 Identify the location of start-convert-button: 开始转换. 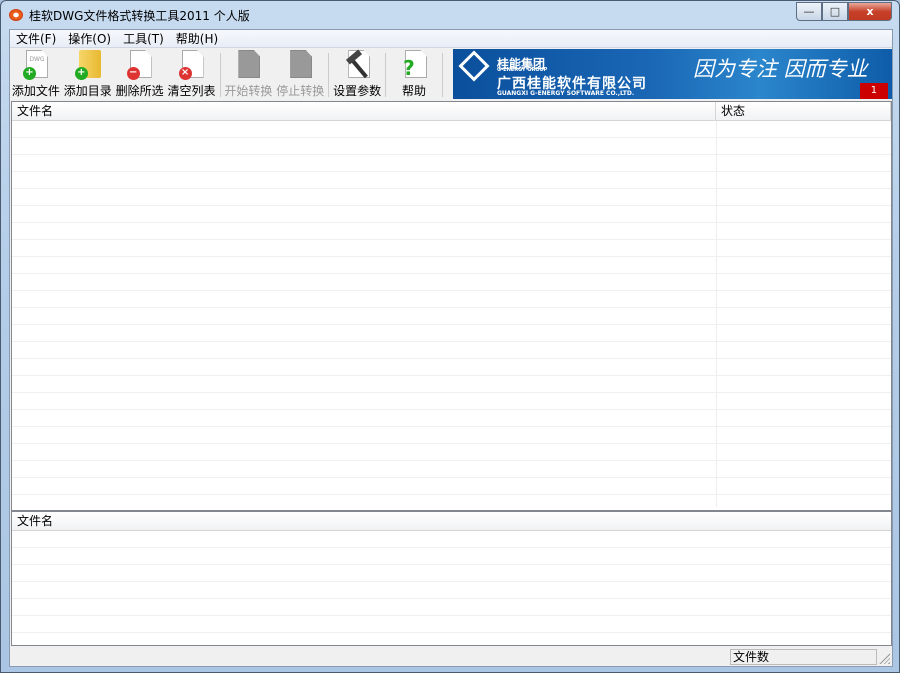
(249, 75).